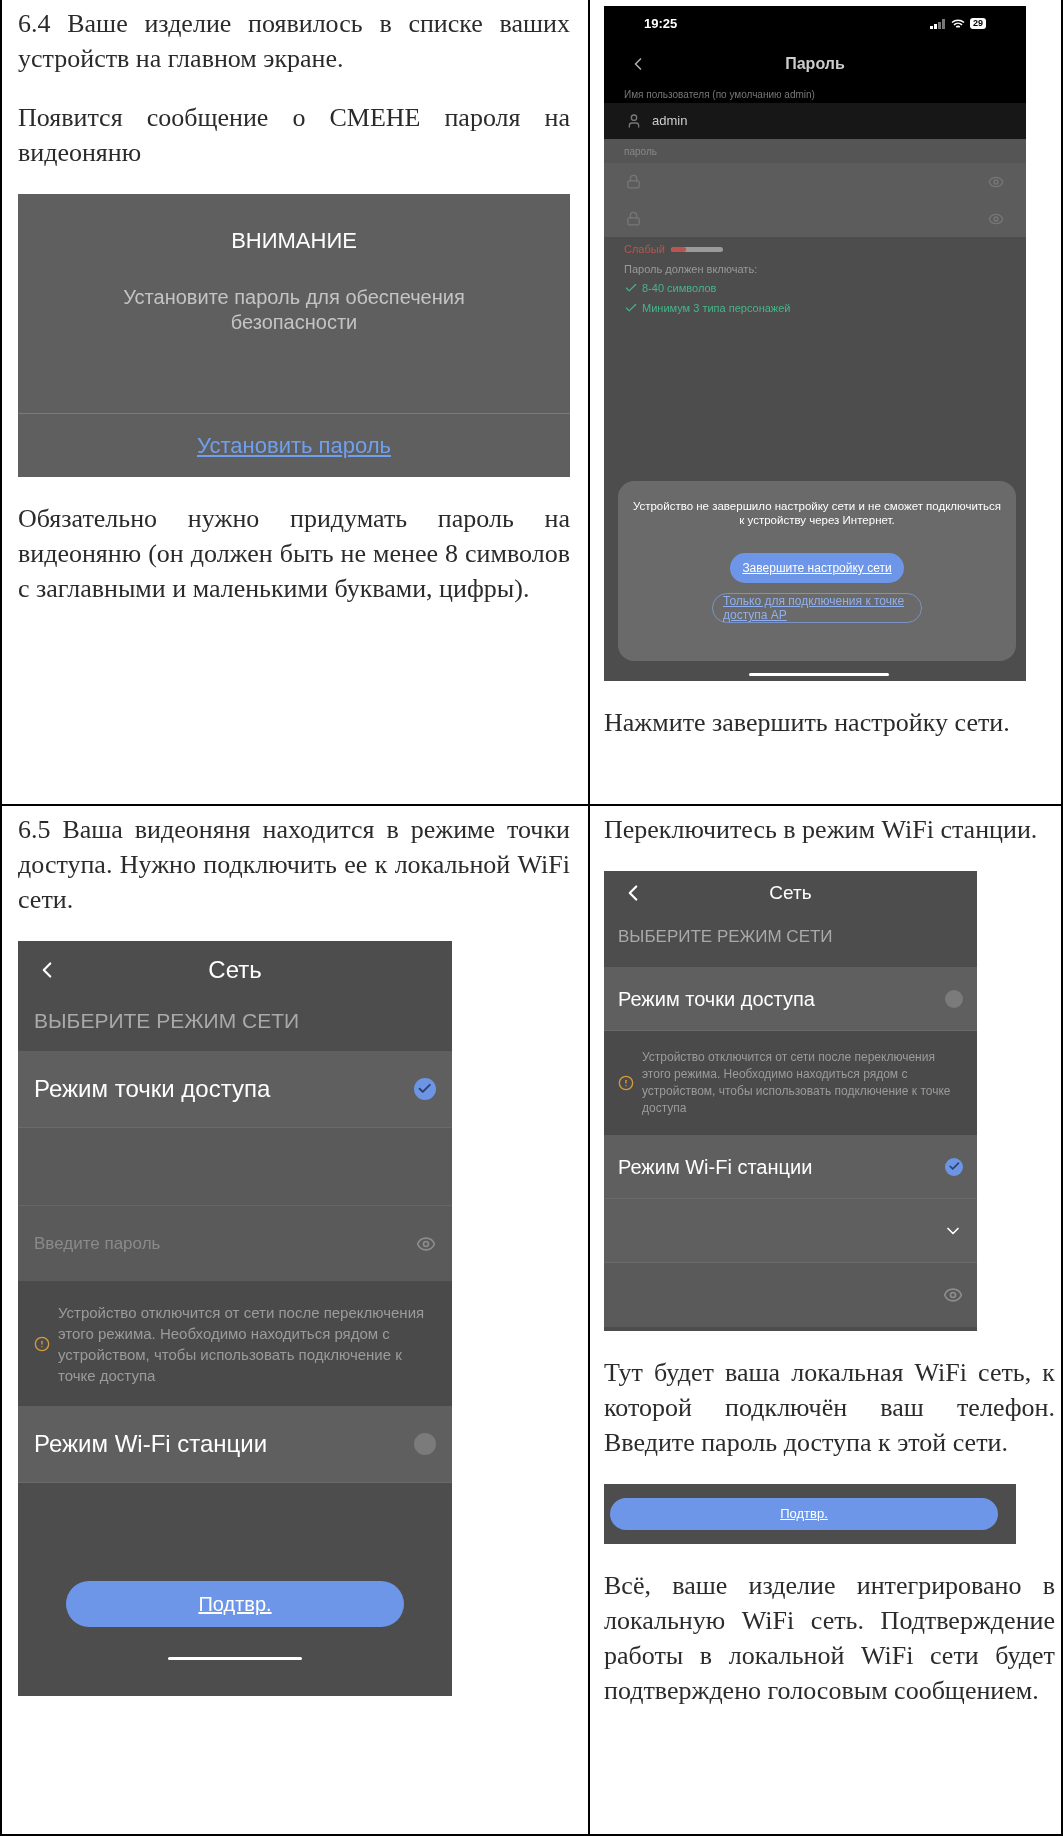  Describe the element at coordinates (807, 723) in the screenshot. I see `paragraph: Нажмите завершить настройку сети.` at that location.